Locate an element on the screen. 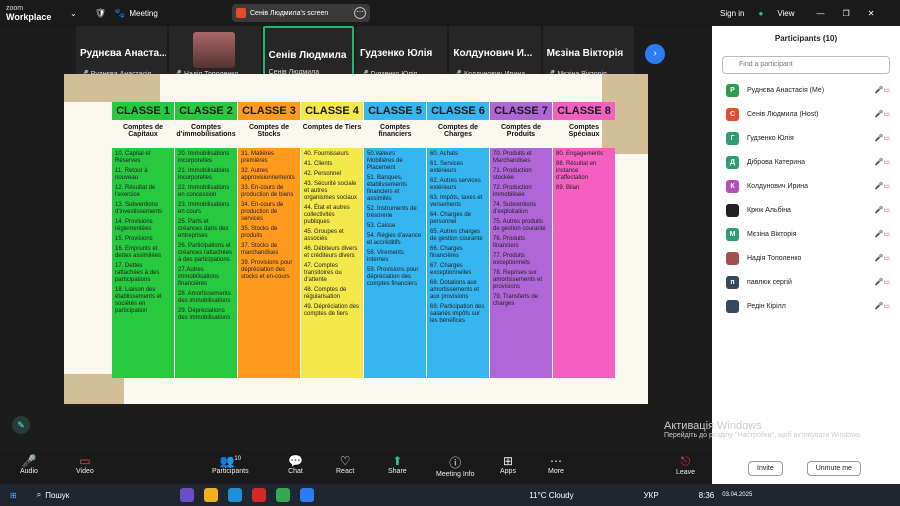 The image size is (900, 506). more-button: ⋯ More is located at coordinates (556, 464).